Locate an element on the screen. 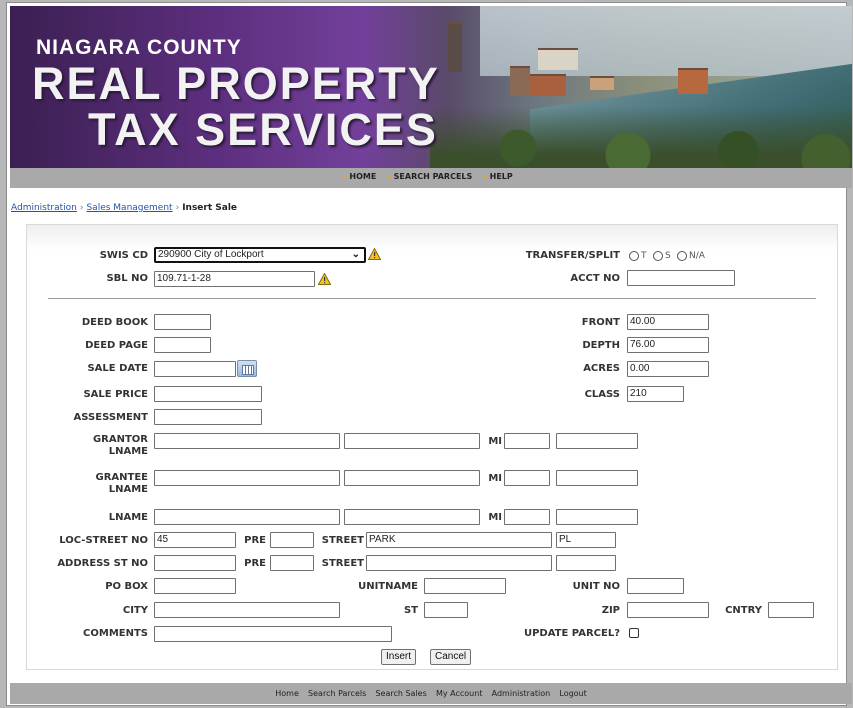  sale-price-input is located at coordinates (208, 394).